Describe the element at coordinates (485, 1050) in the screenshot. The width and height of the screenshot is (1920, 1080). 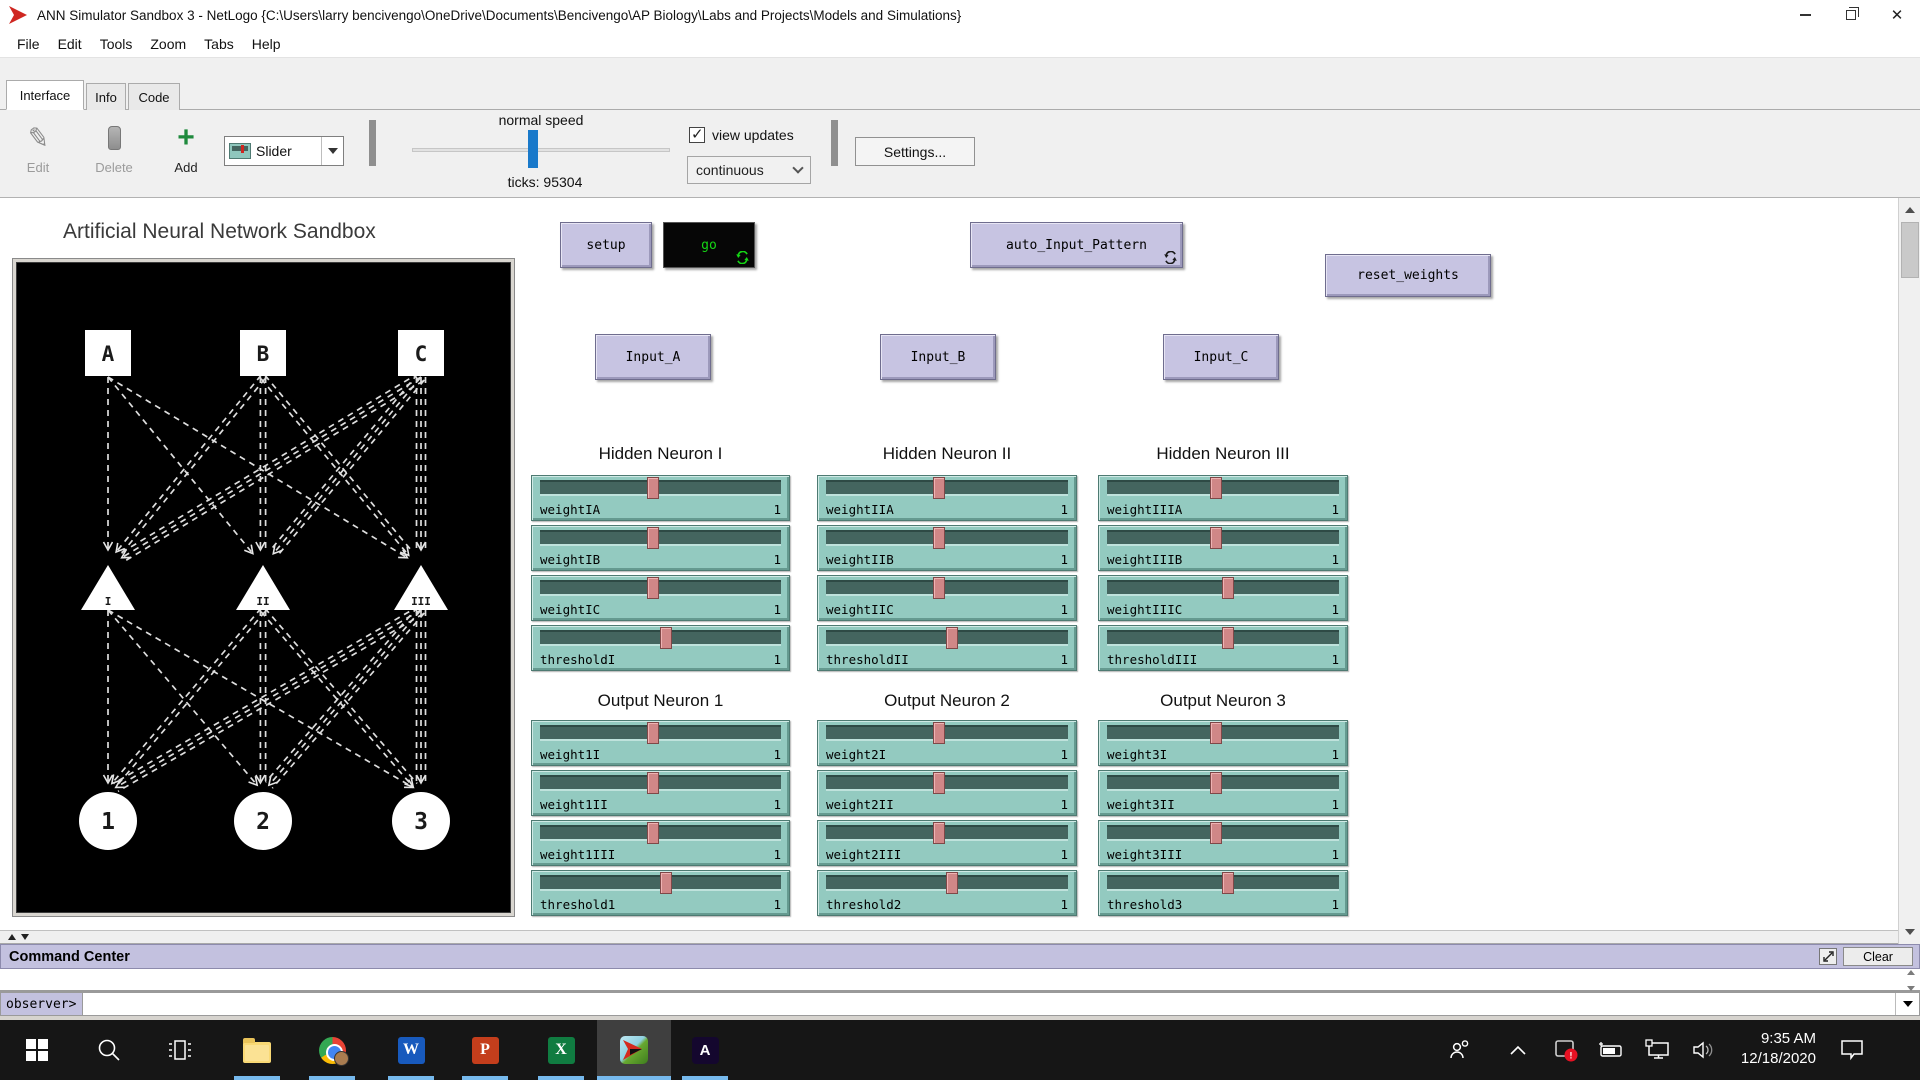
I see `powerpoint-button: P` at that location.